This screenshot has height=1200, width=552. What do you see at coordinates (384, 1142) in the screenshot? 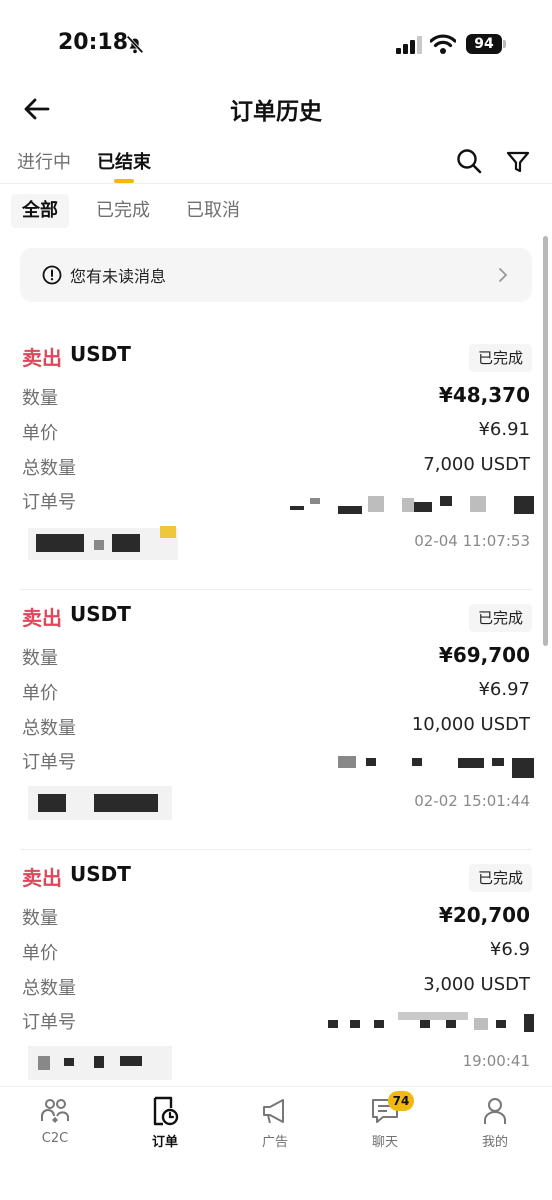
I see `nav-label: 聊天` at bounding box center [384, 1142].